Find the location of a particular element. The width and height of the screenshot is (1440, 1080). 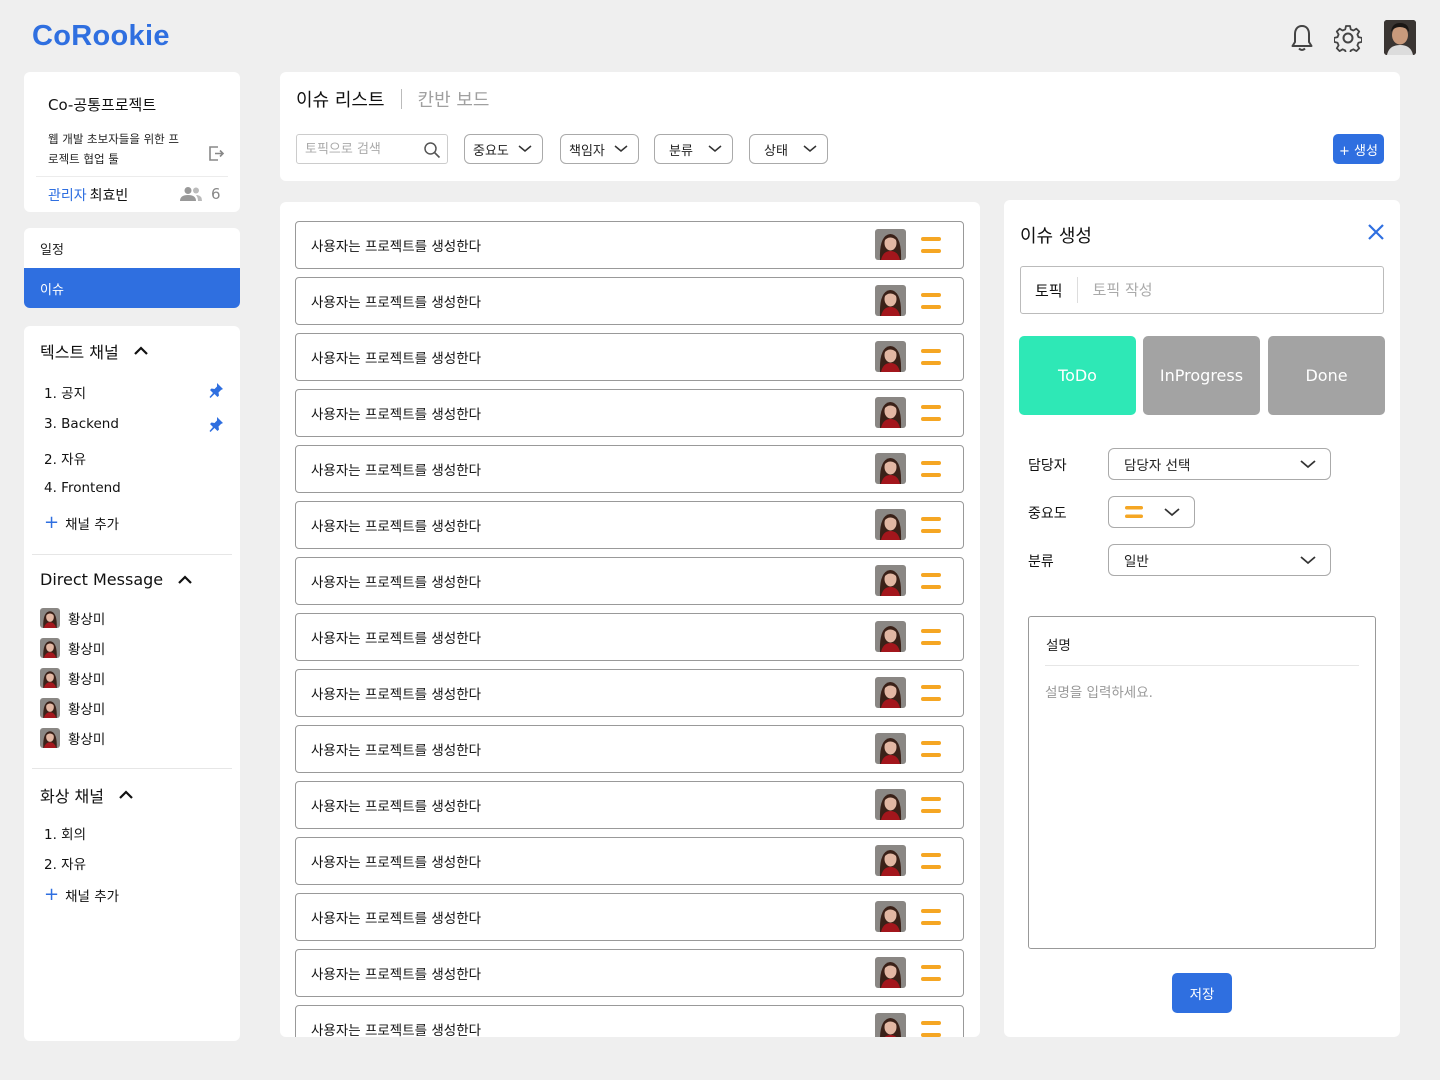

members-count: 6 is located at coordinates (200, 194).